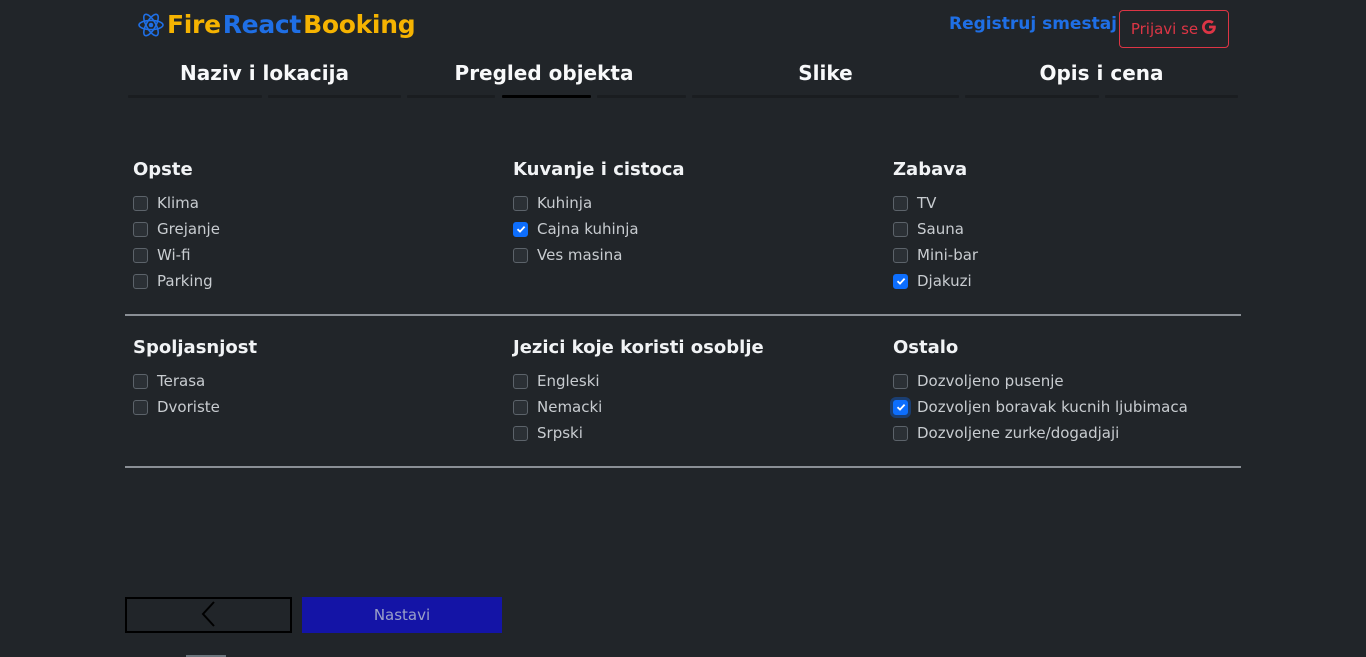 This screenshot has width=1366, height=657. I want to click on step-tab-property-overview: Pregled objekta, so click(544, 73).